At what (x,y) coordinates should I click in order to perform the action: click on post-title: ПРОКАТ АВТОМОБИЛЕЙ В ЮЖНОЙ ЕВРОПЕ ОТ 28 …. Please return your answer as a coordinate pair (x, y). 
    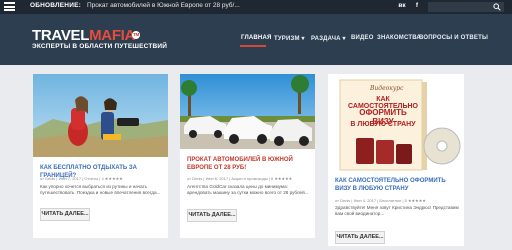
    Looking at the image, I should click on (248, 164).